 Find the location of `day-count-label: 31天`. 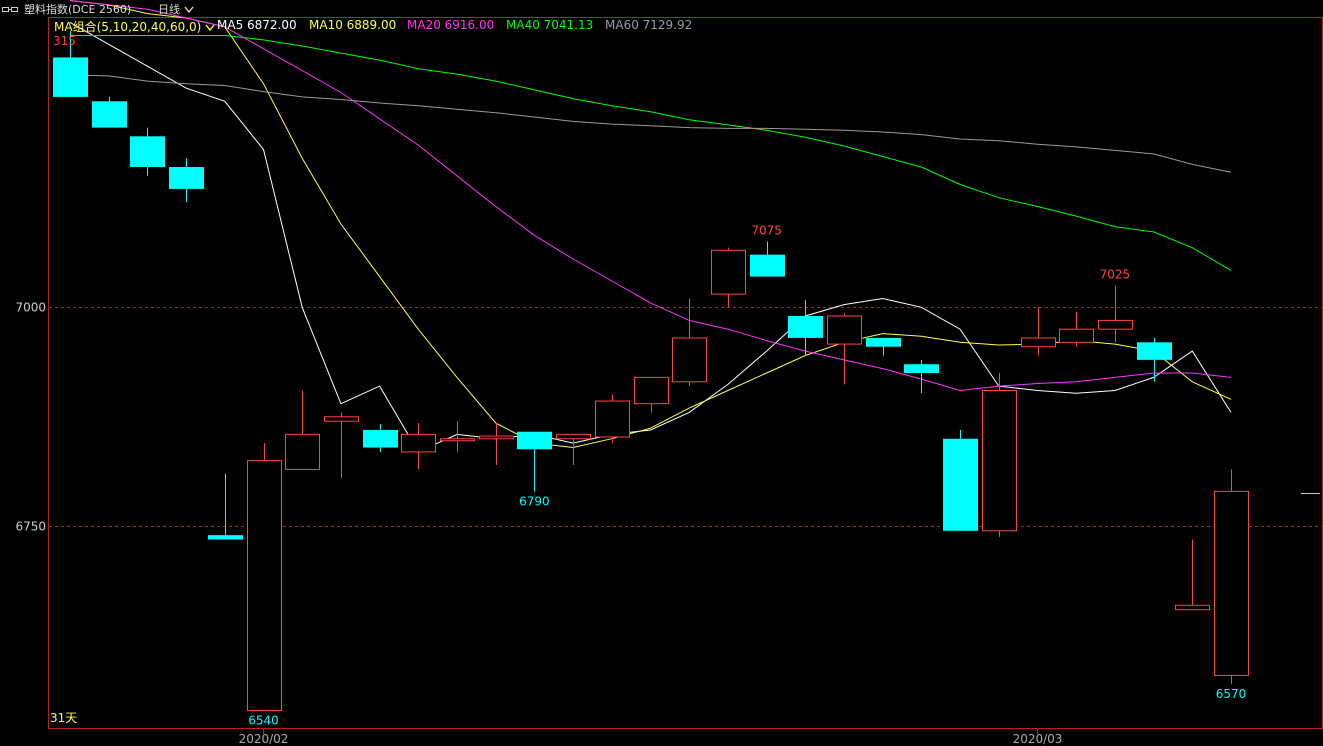

day-count-label: 31天 is located at coordinates (63, 718).